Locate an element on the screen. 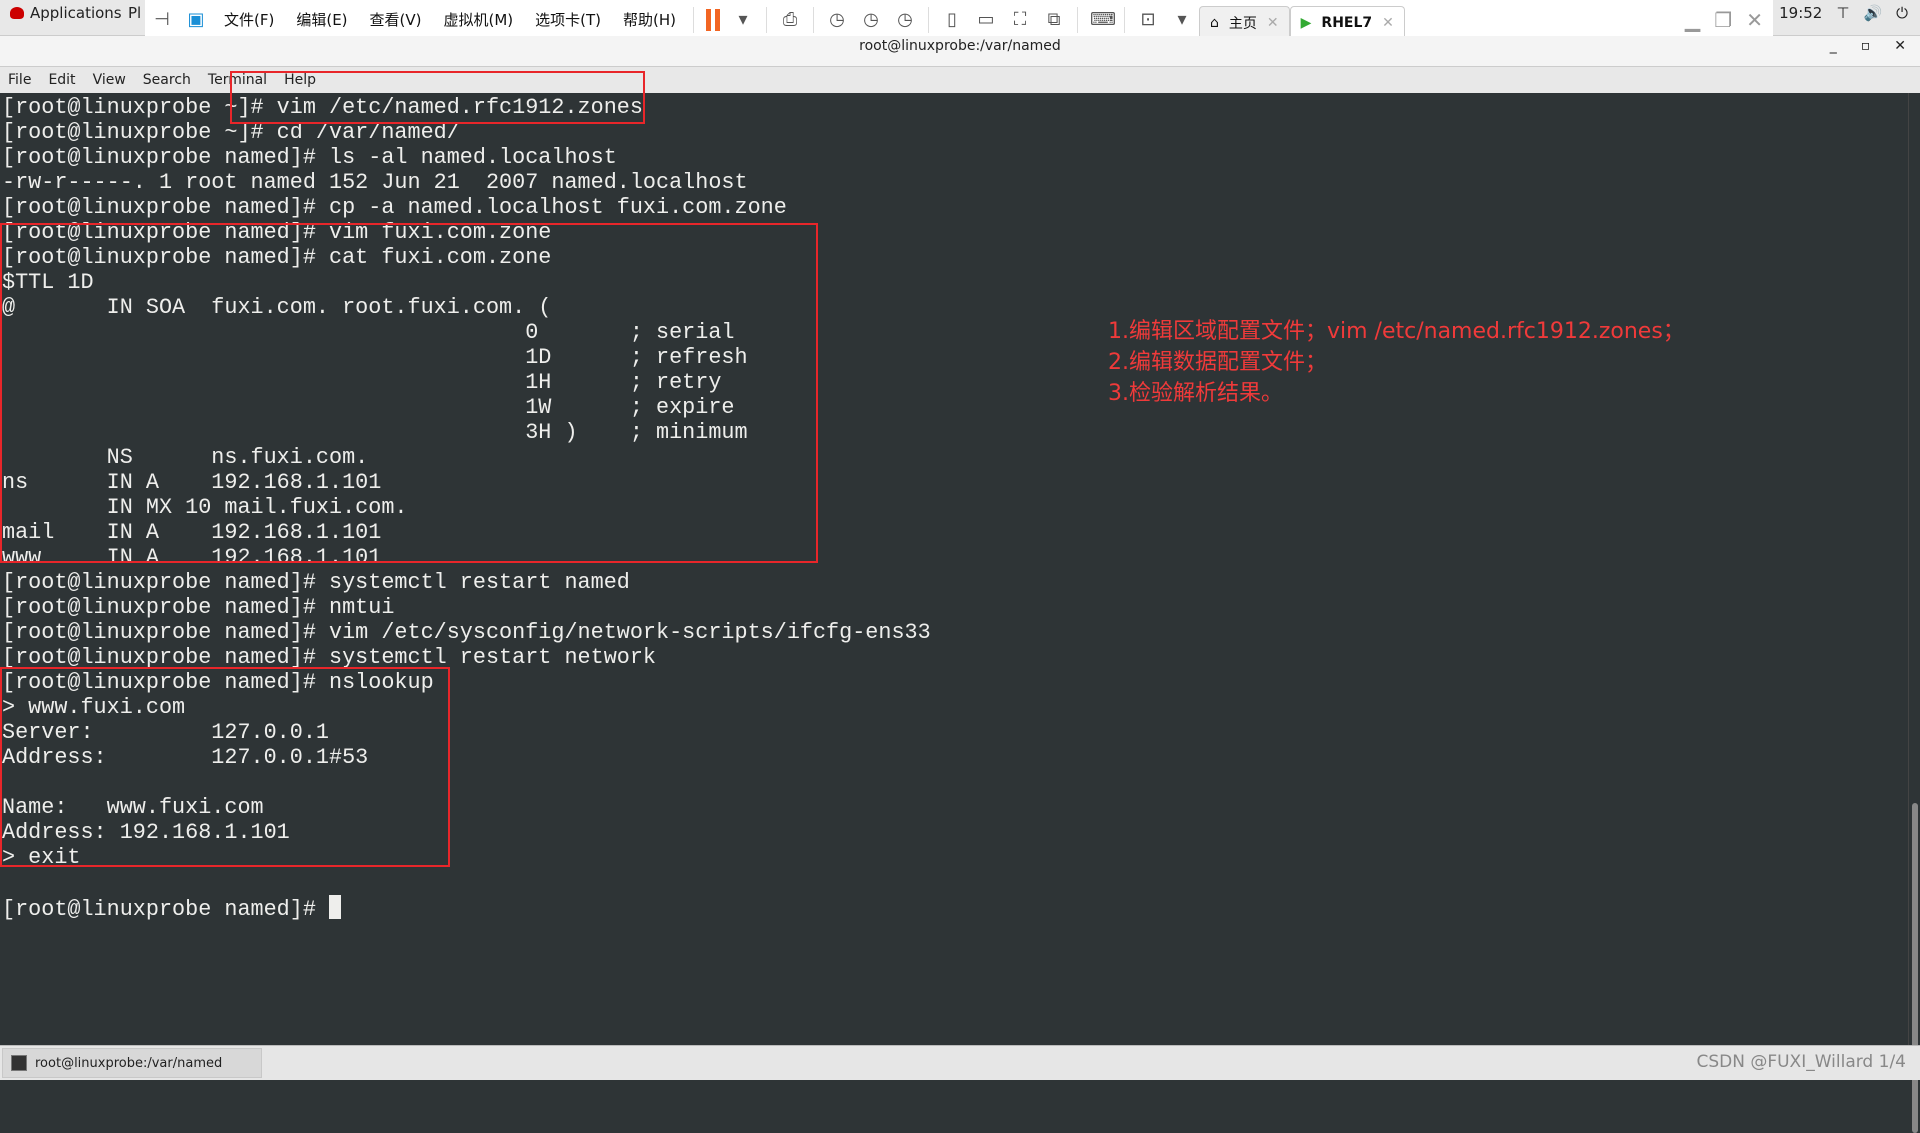 The width and height of the screenshot is (1920, 1133). restore-icon: ❐ is located at coordinates (1723, 20).